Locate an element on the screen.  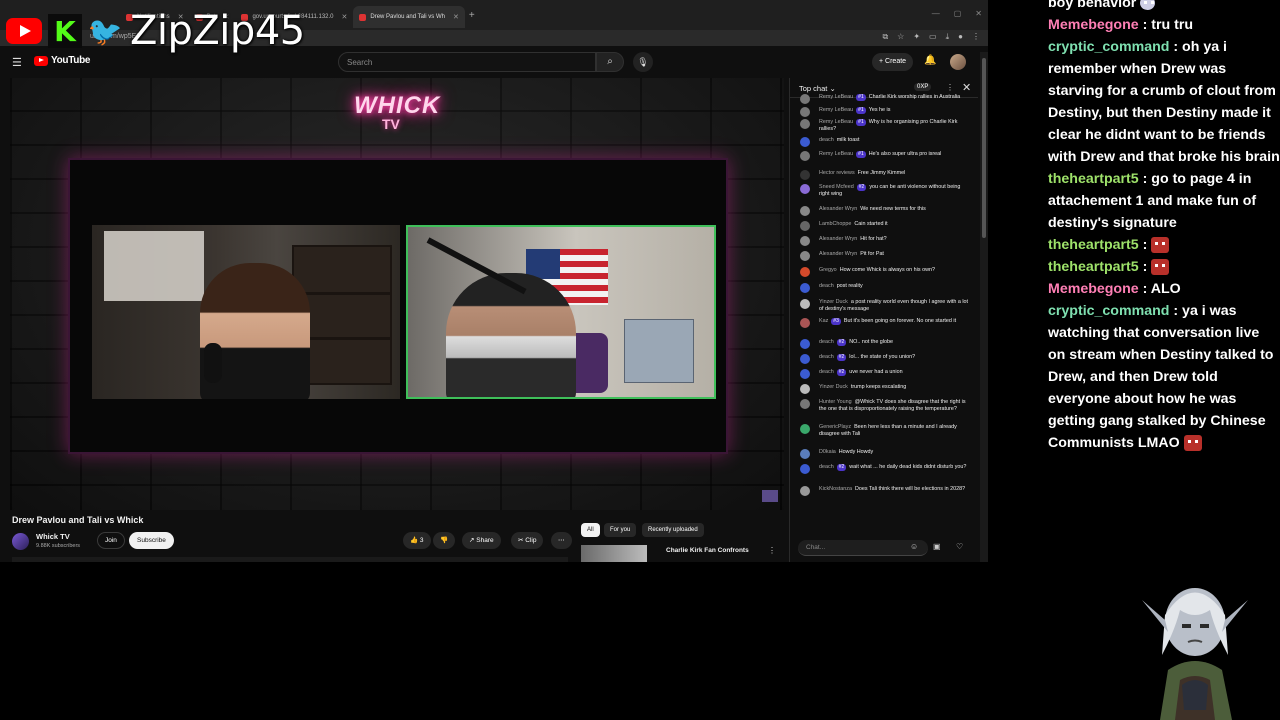
dislike-button: 👎 is located at coordinates (444, 540).